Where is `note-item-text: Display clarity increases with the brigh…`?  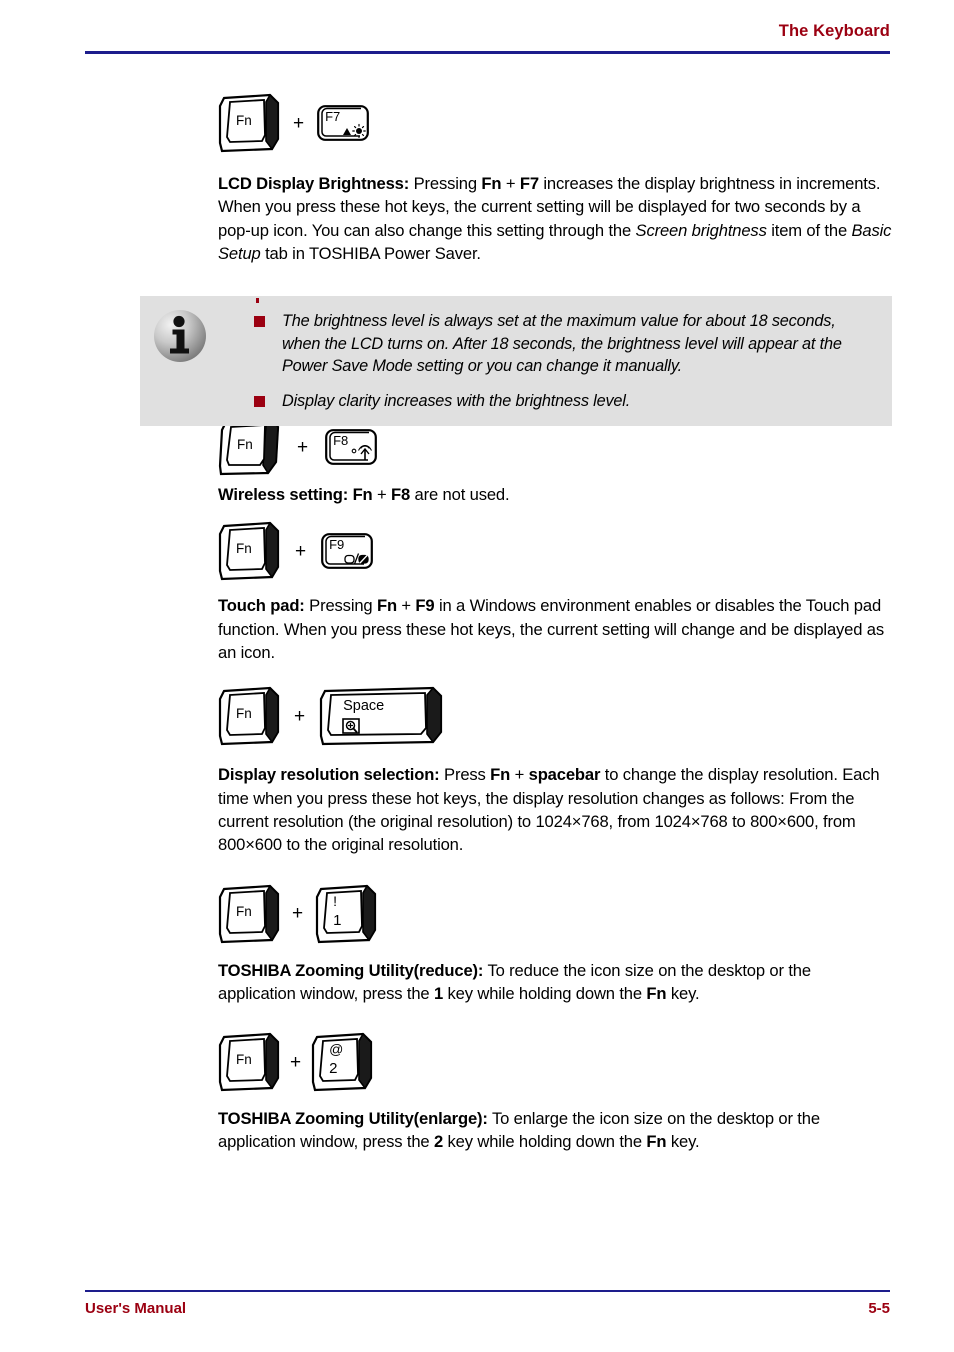 note-item-text: Display clarity increases with the brigh… is located at coordinates (456, 400).